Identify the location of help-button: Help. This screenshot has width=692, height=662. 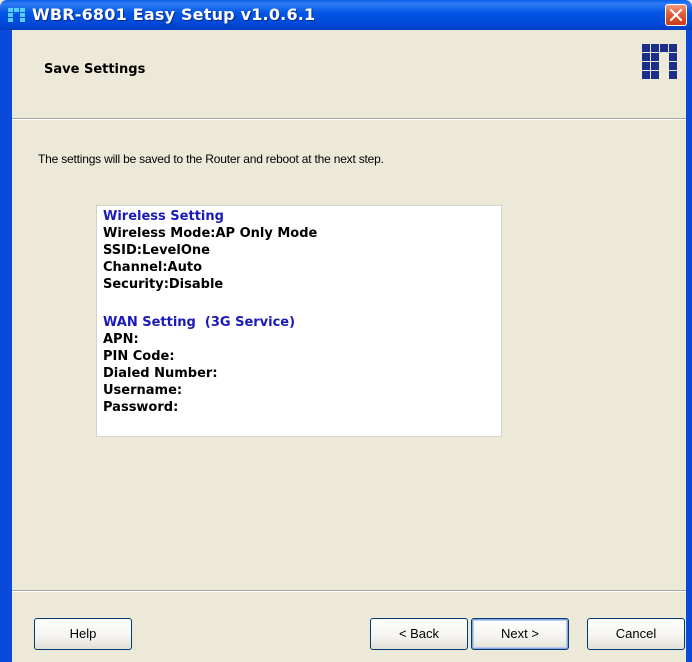
(83, 634).